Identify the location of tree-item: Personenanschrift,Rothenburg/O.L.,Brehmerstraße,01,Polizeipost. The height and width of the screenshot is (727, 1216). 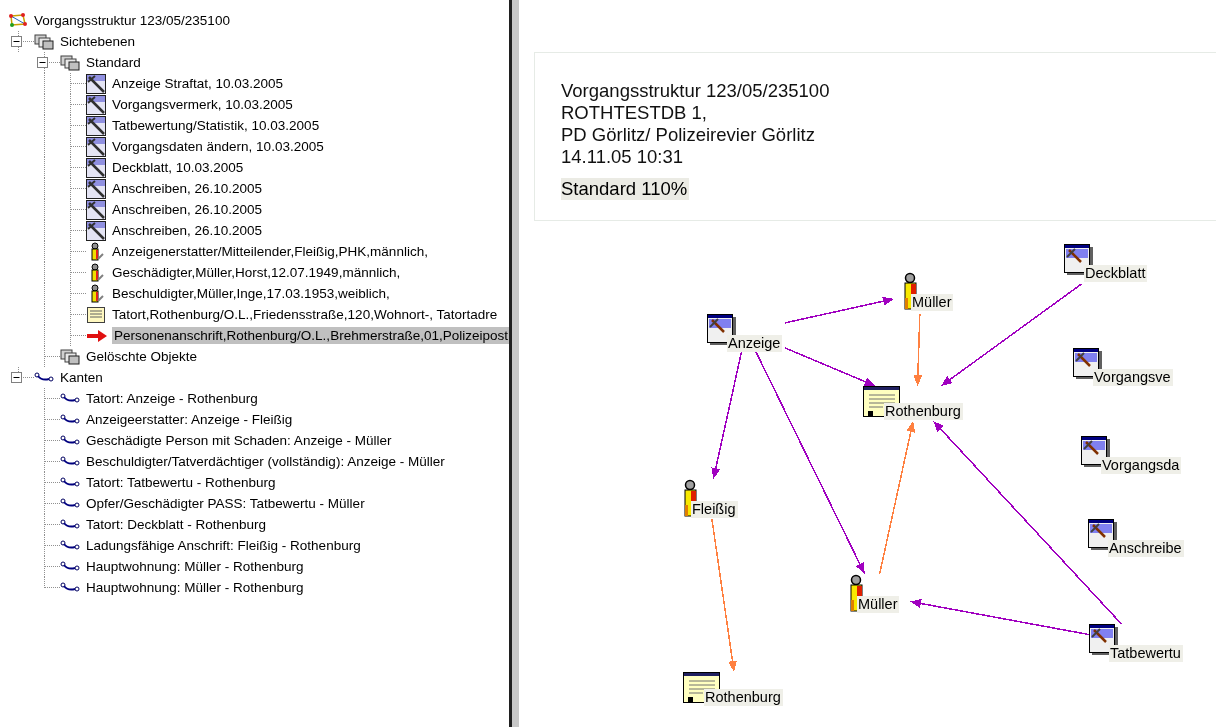
(310, 335).